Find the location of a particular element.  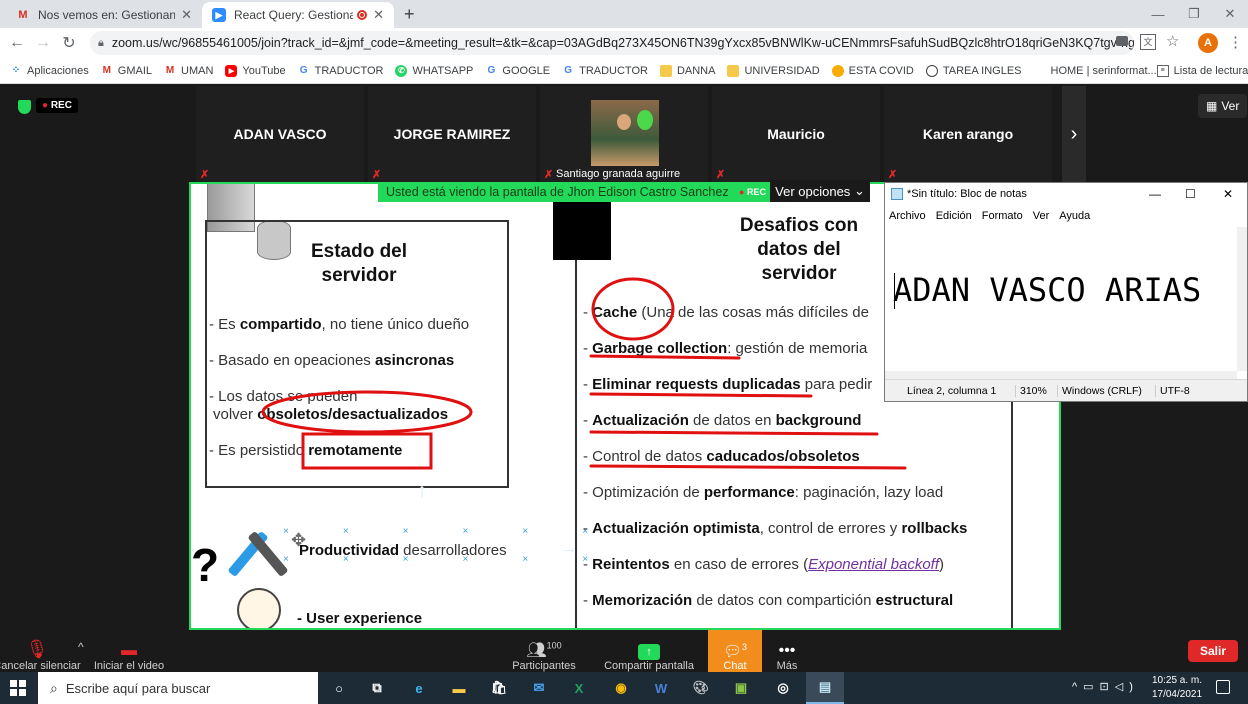

translate-icon: 文 is located at coordinates (1148, 42).